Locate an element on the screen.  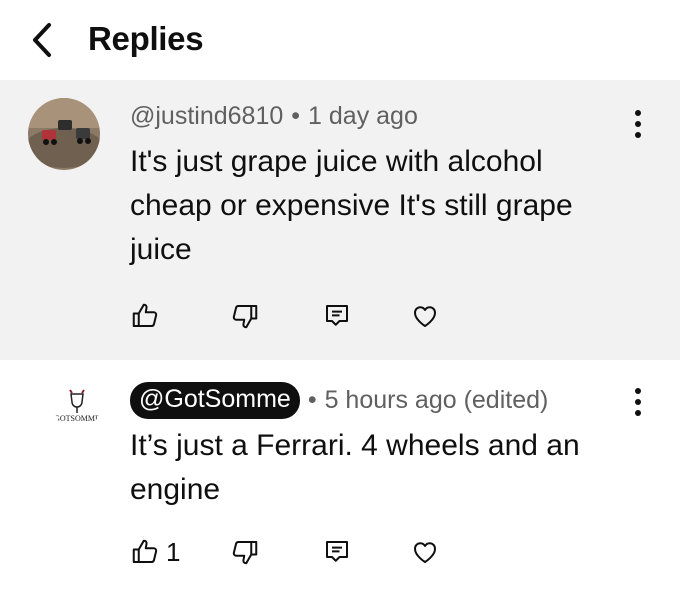
comment-meta: @justind6810 • 1 day ago is located at coordinates (274, 116).